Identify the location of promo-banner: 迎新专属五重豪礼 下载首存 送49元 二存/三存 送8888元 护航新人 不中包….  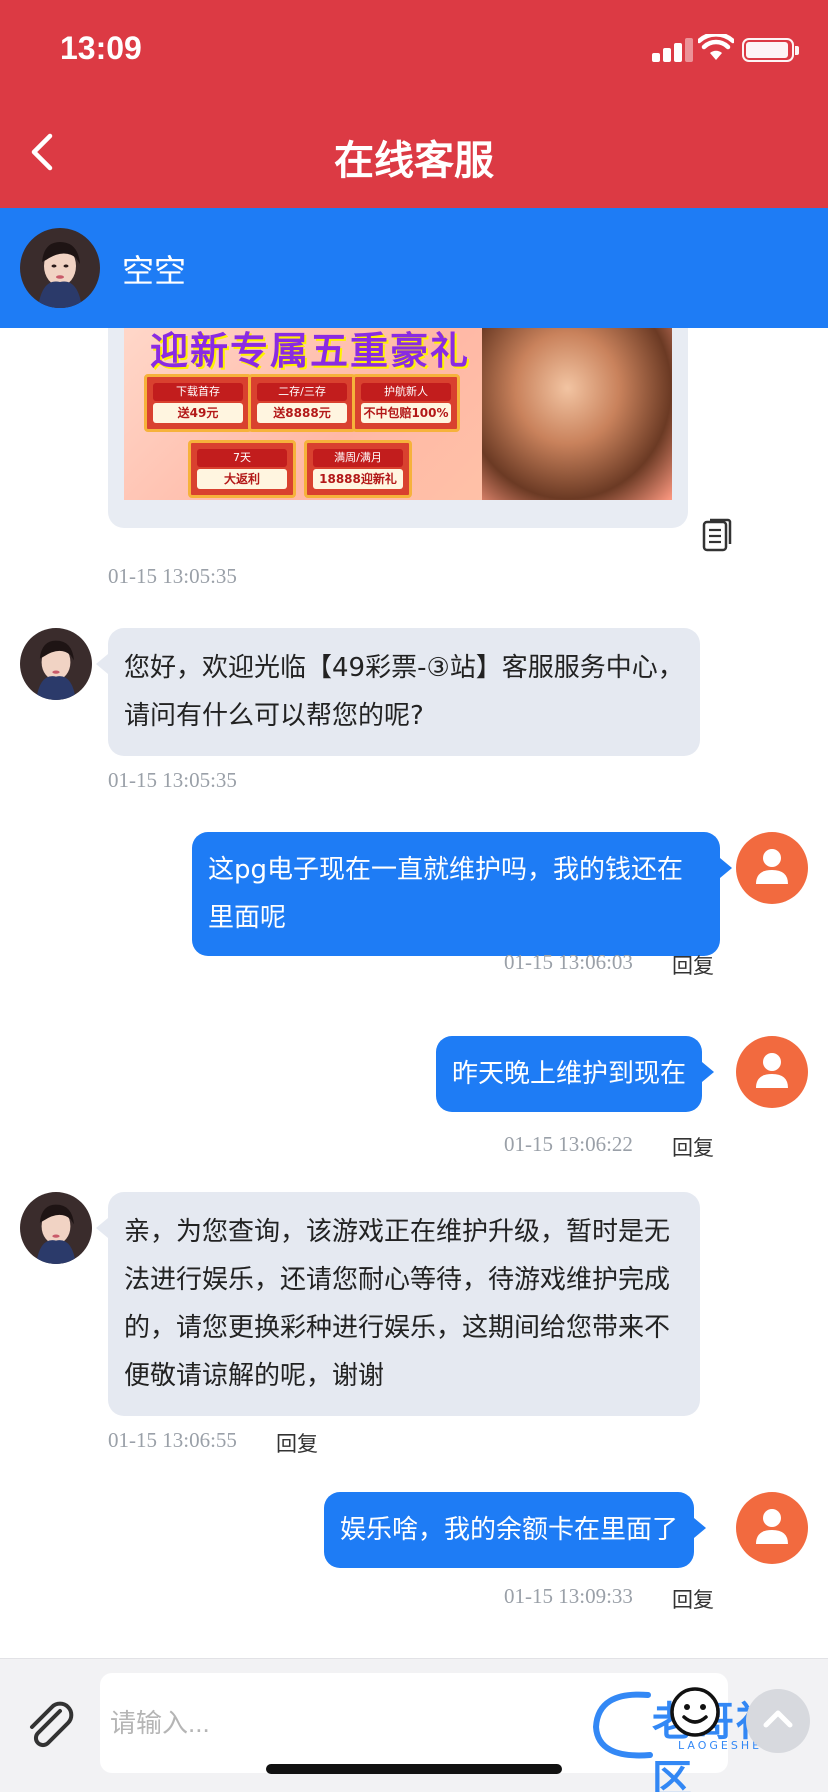
(398, 414).